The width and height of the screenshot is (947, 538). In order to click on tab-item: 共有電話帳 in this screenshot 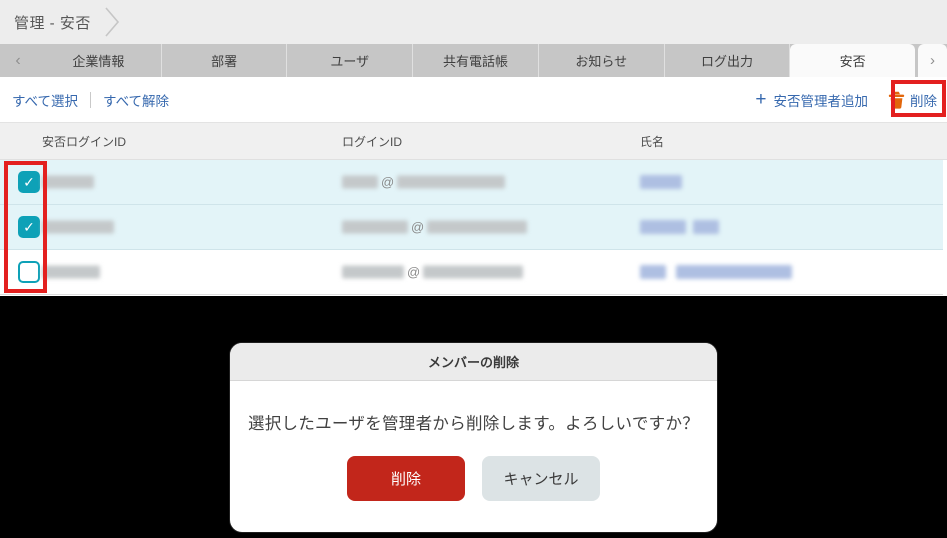, I will do `click(476, 60)`.